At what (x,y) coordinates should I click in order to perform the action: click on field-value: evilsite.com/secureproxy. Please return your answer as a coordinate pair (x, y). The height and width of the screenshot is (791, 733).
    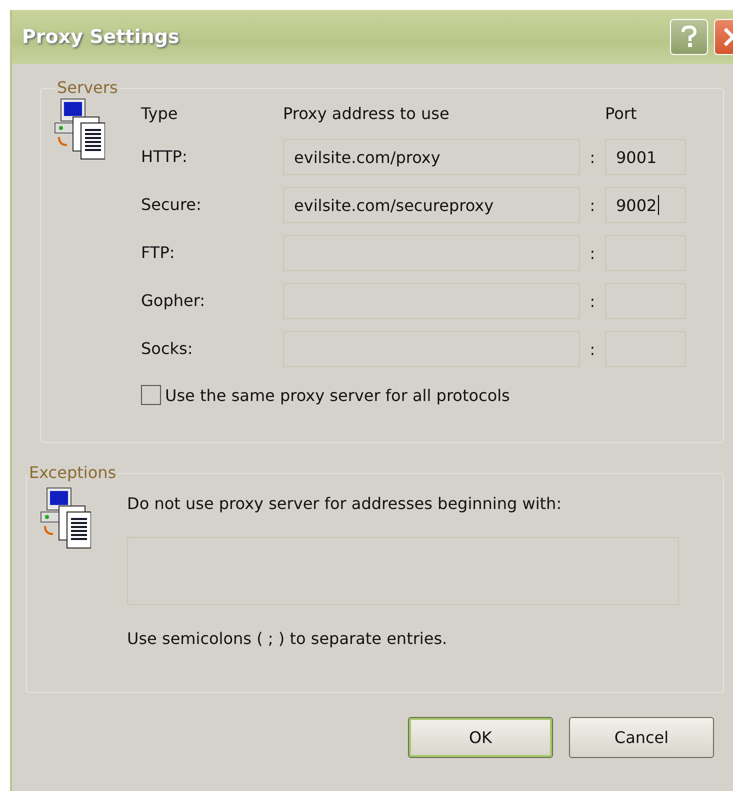
    Looking at the image, I should click on (394, 205).